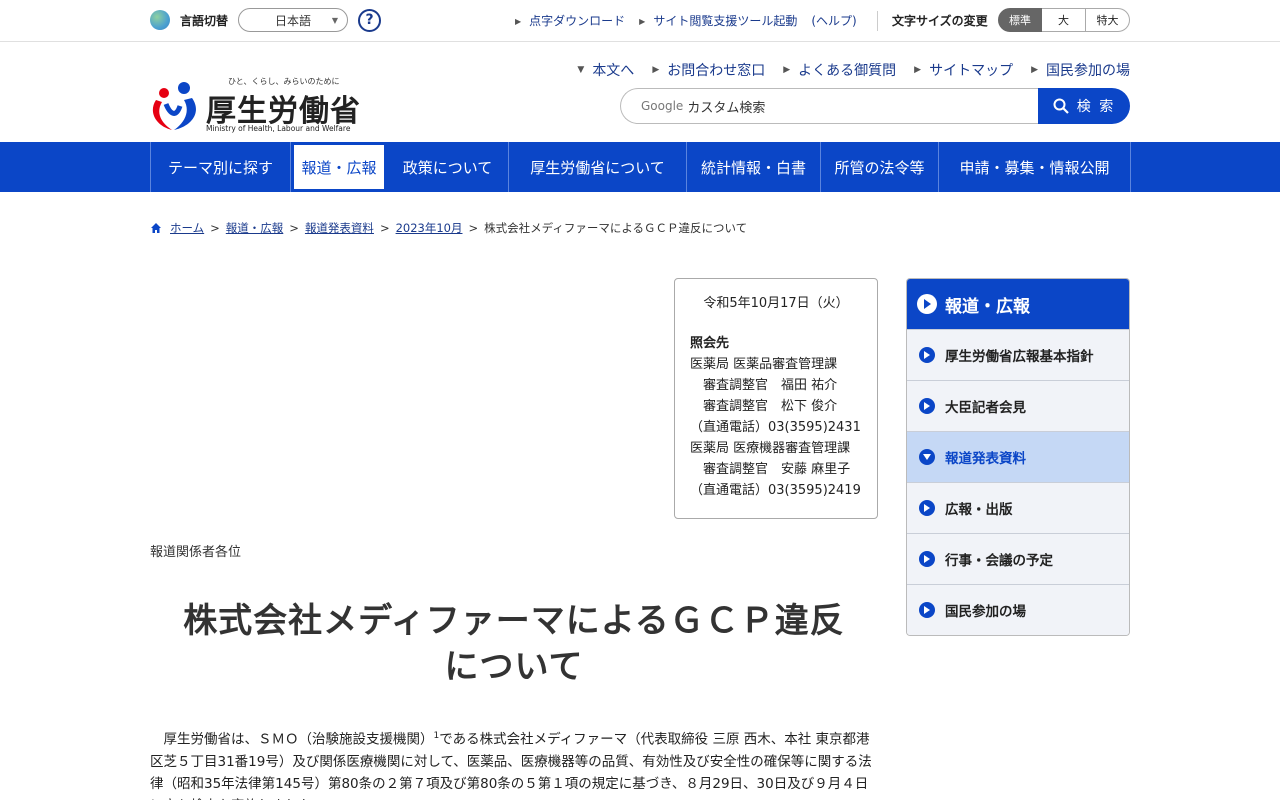  Describe the element at coordinates (764, 406) in the screenshot. I see `contact-line: 審査調整官 松下 俊介` at that location.